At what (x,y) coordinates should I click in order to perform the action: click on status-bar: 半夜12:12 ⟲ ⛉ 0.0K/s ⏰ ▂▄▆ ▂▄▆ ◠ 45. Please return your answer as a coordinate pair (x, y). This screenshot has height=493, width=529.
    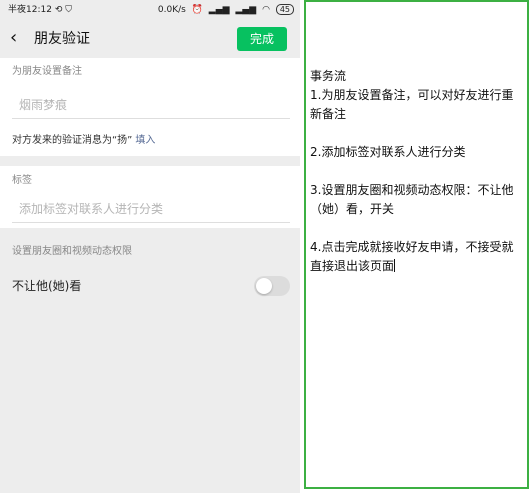
    Looking at the image, I should click on (150, 10).